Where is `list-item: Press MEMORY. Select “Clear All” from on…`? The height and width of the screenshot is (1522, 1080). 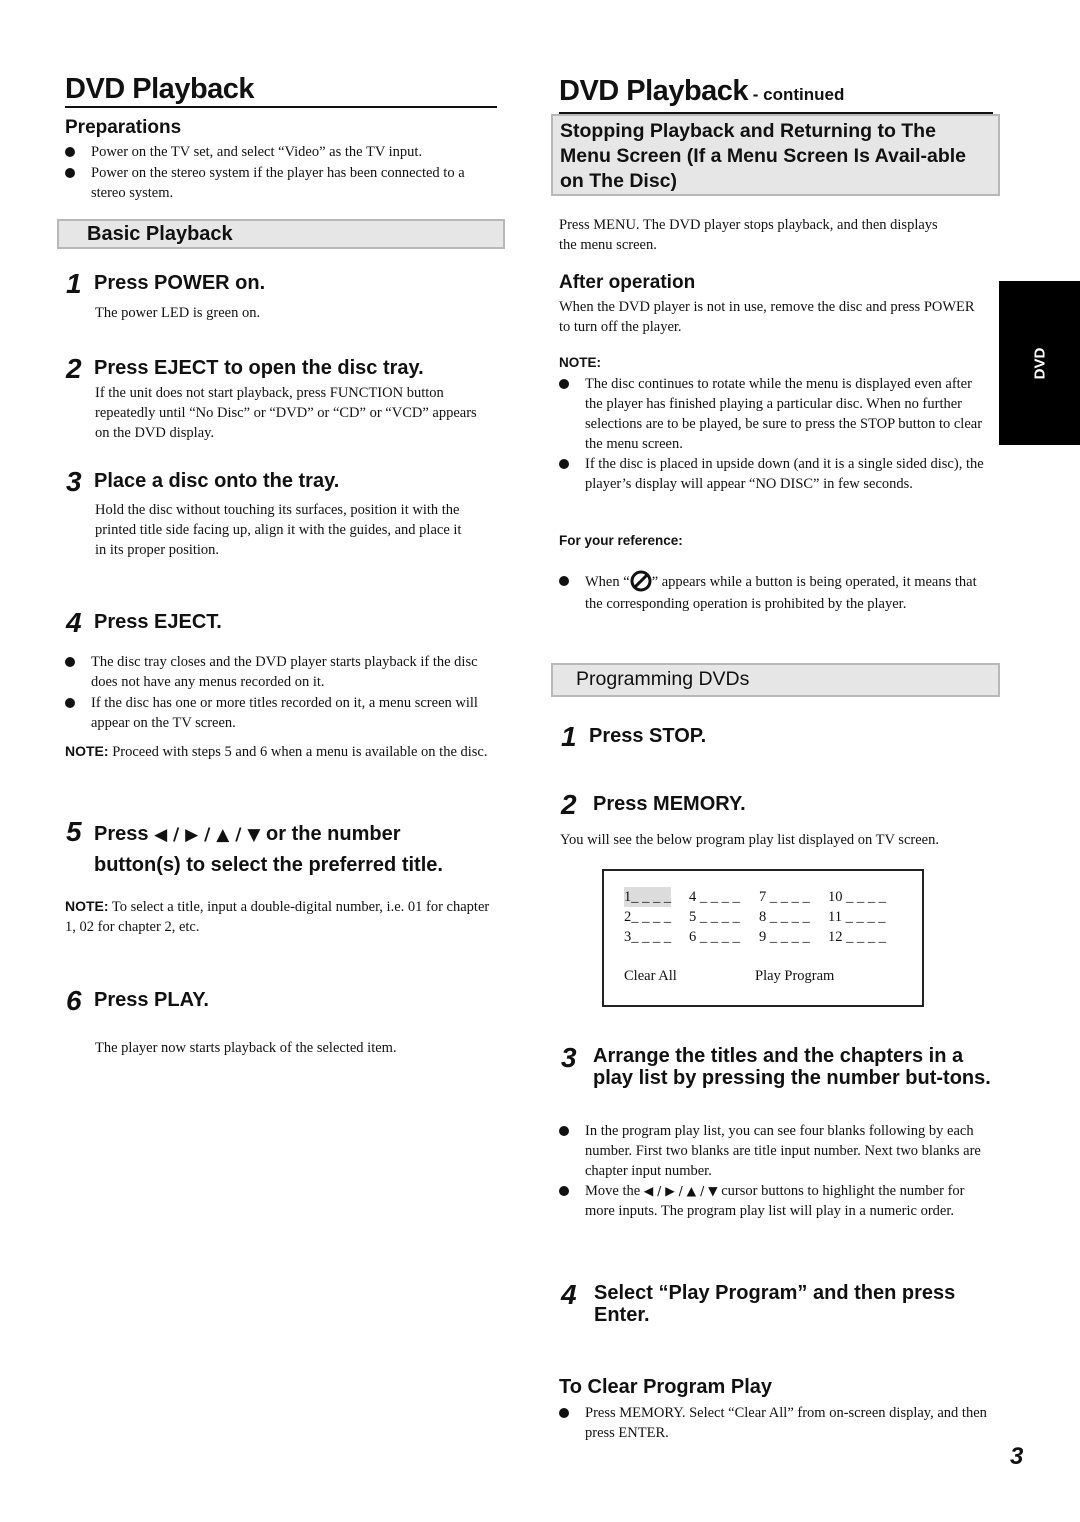
list-item: Press MEMORY. Select “Clear All” from on… is located at coordinates (777, 1423).